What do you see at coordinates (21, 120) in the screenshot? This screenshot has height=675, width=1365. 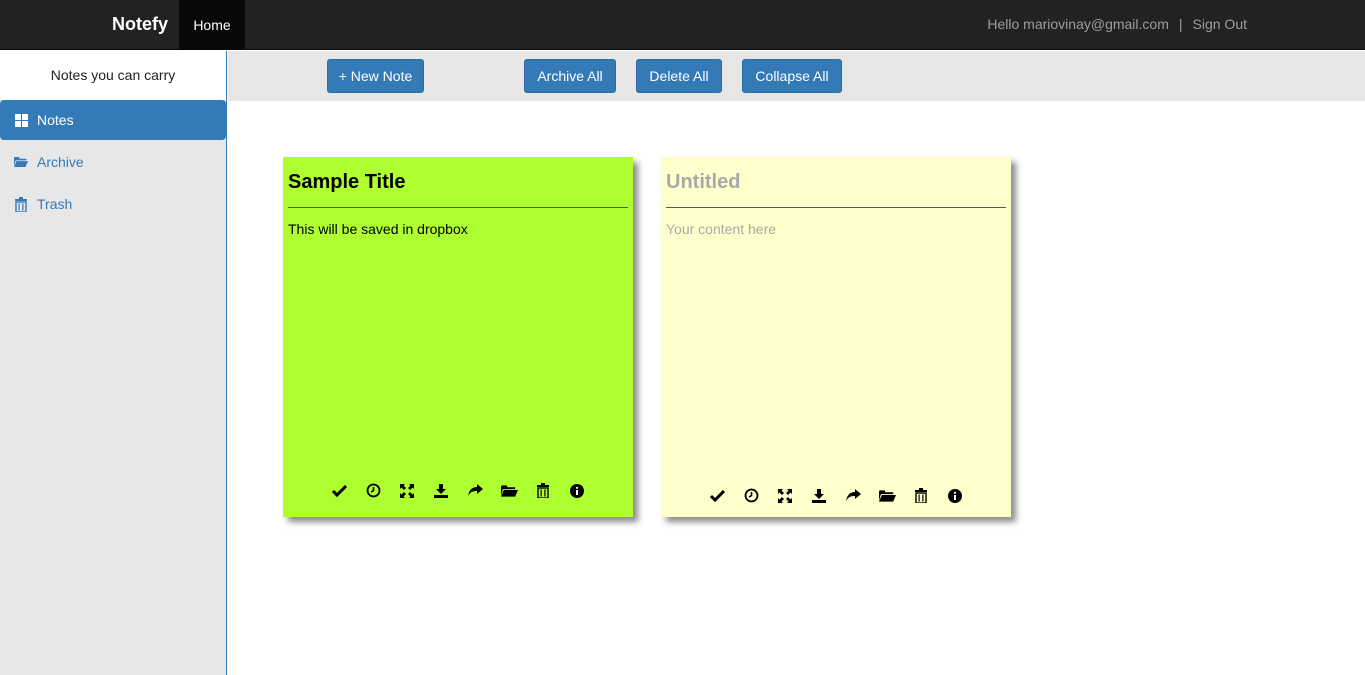 I see `grid-icon` at bounding box center [21, 120].